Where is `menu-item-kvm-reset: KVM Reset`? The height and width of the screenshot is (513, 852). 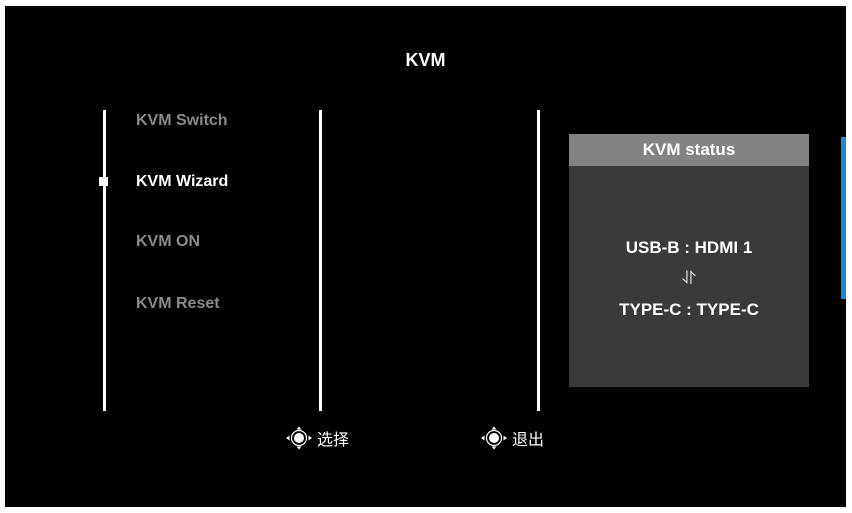
menu-item-kvm-reset: KVM Reset is located at coordinates (178, 304).